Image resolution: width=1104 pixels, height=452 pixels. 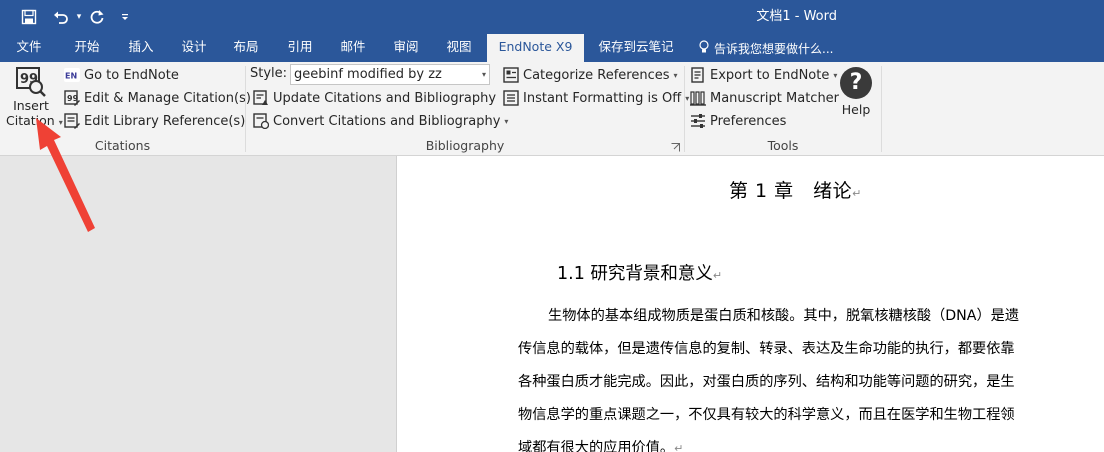 I want to click on go-to-endnote-button: EN Go to EndNote, so click(x=121, y=75).